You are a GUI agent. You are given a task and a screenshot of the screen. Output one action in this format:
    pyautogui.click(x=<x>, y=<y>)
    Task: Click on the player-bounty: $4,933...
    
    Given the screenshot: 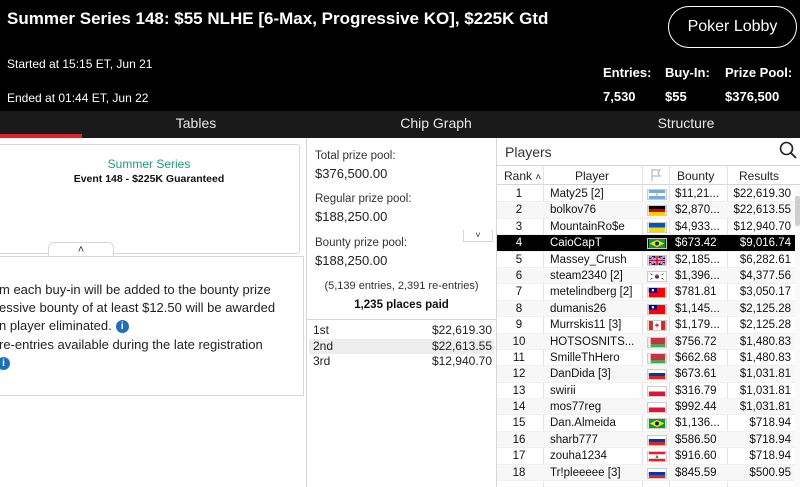 What is the action you would take?
    pyautogui.click(x=697, y=226)
    